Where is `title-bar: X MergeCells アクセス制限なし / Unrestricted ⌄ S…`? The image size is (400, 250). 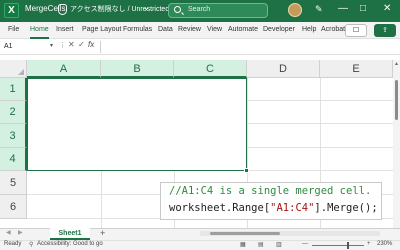 title-bar: X MergeCells アクセス制限なし / Unrestricted ⌄ S… is located at coordinates (200, 11).